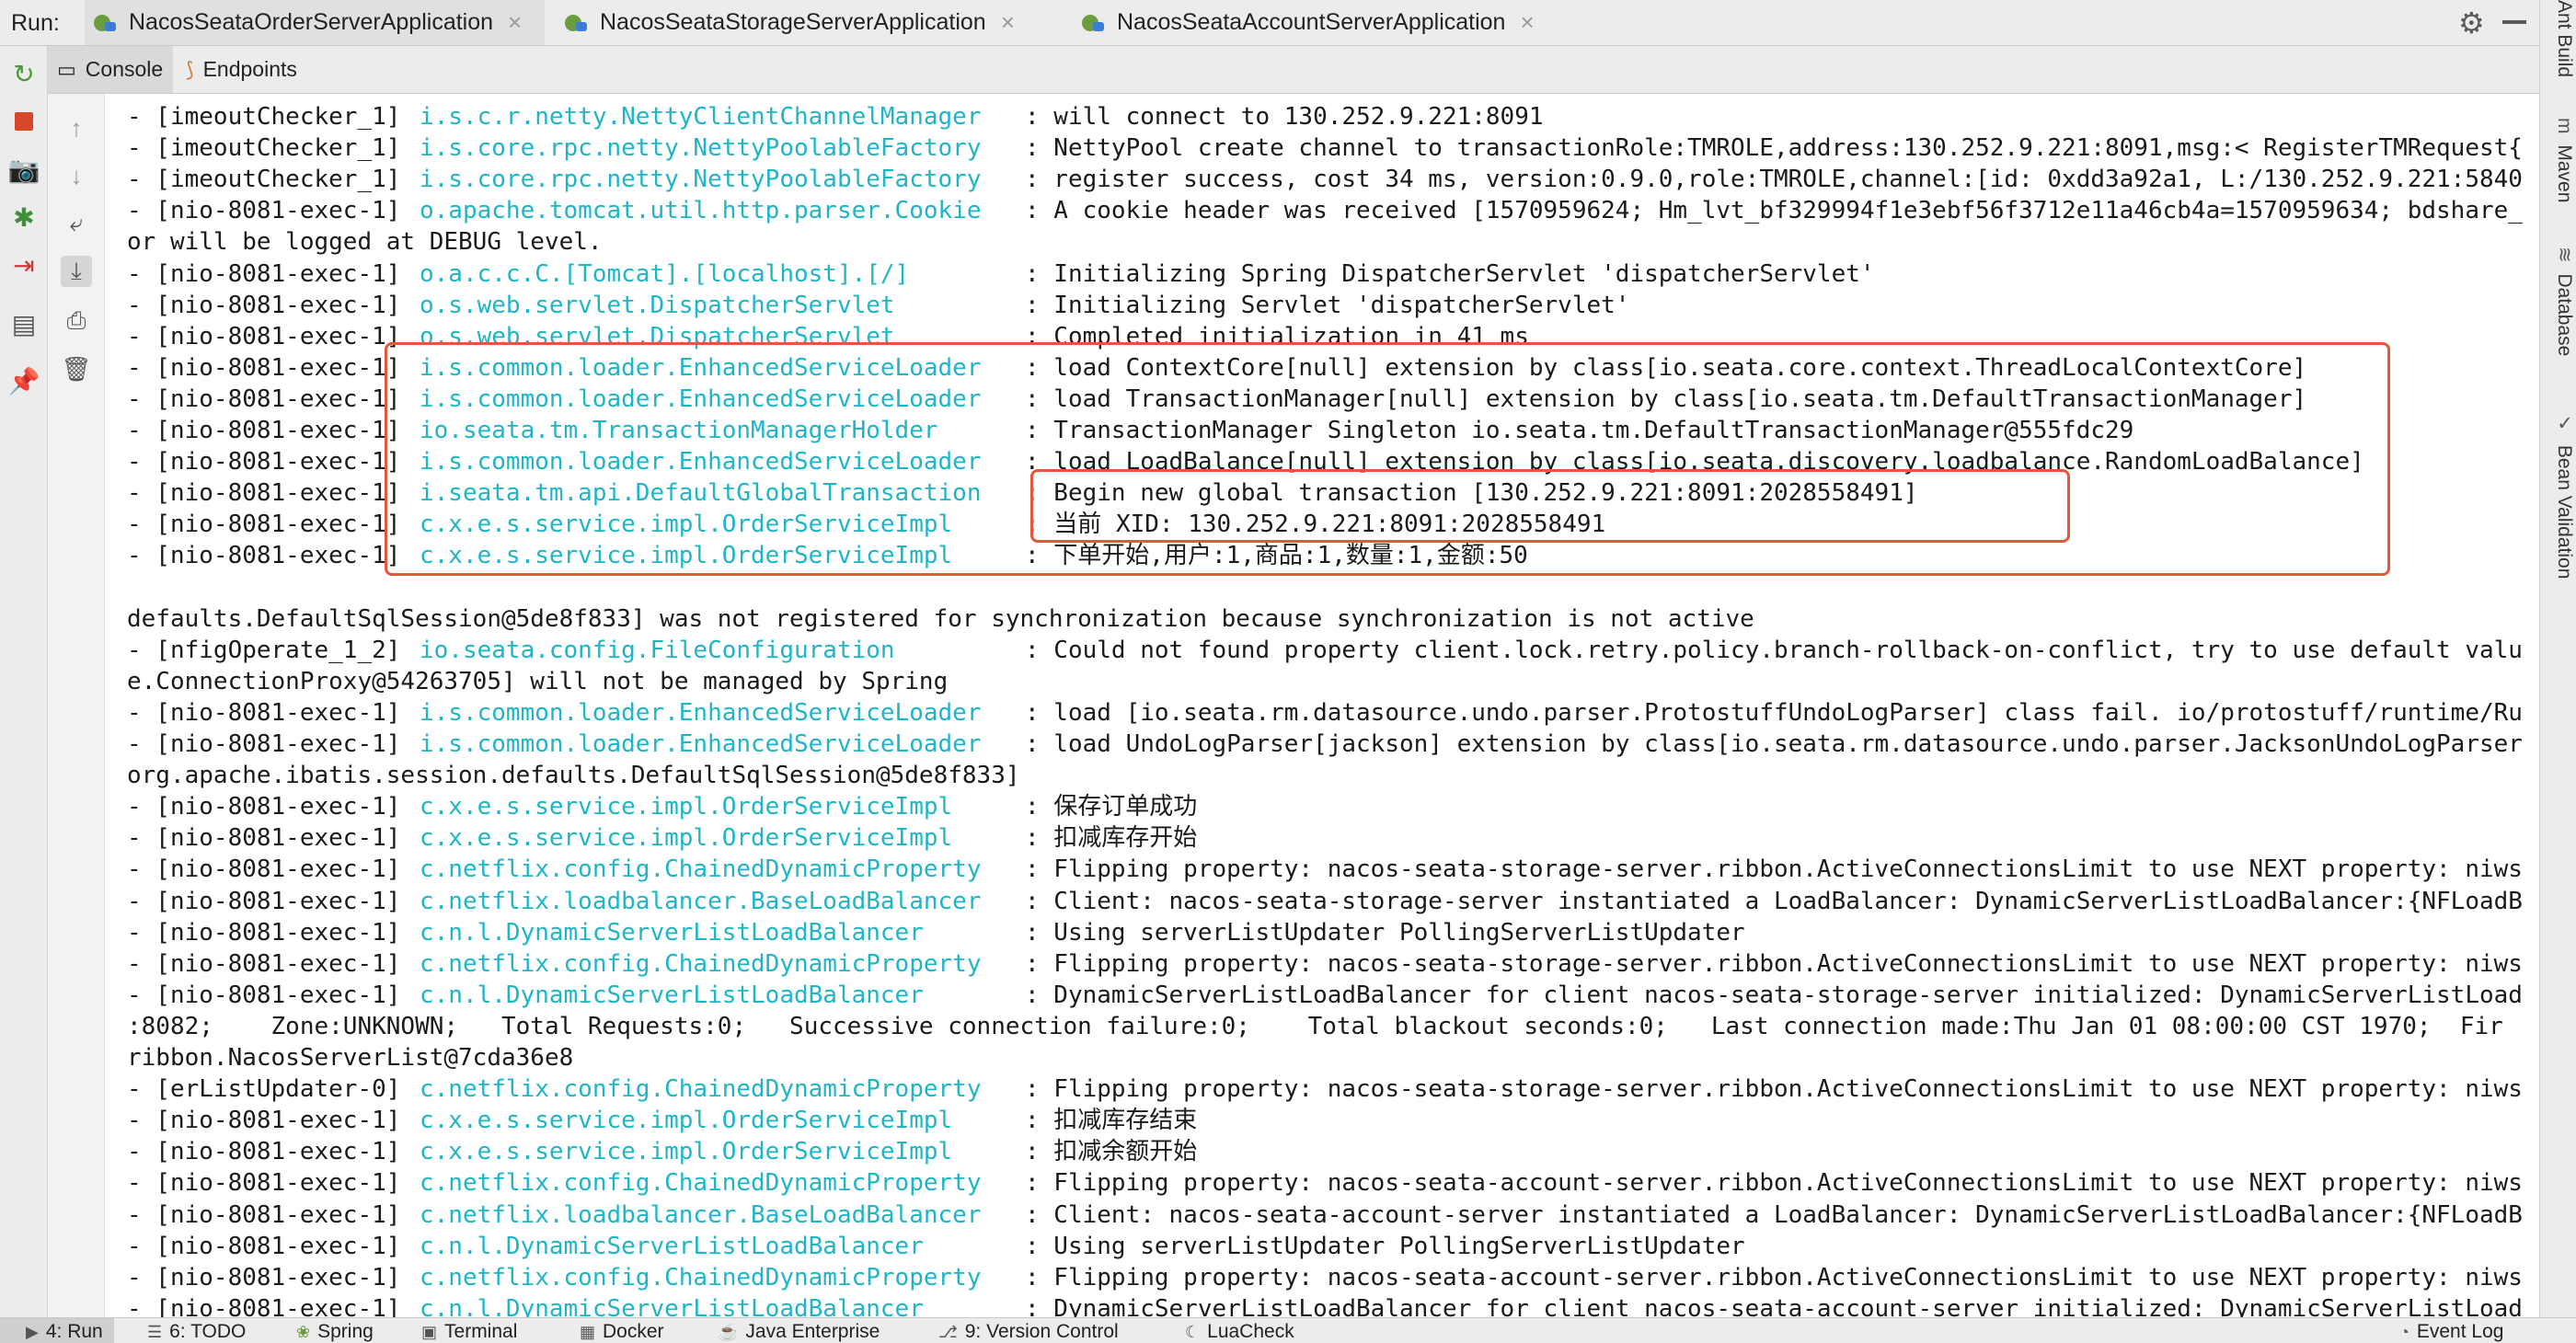 This screenshot has height=1343, width=2576. Describe the element at coordinates (76, 705) in the screenshot. I see `console-side-toolbar: ↑ ↓ ⤶ ⤓ ⎙ 🗑` at that location.